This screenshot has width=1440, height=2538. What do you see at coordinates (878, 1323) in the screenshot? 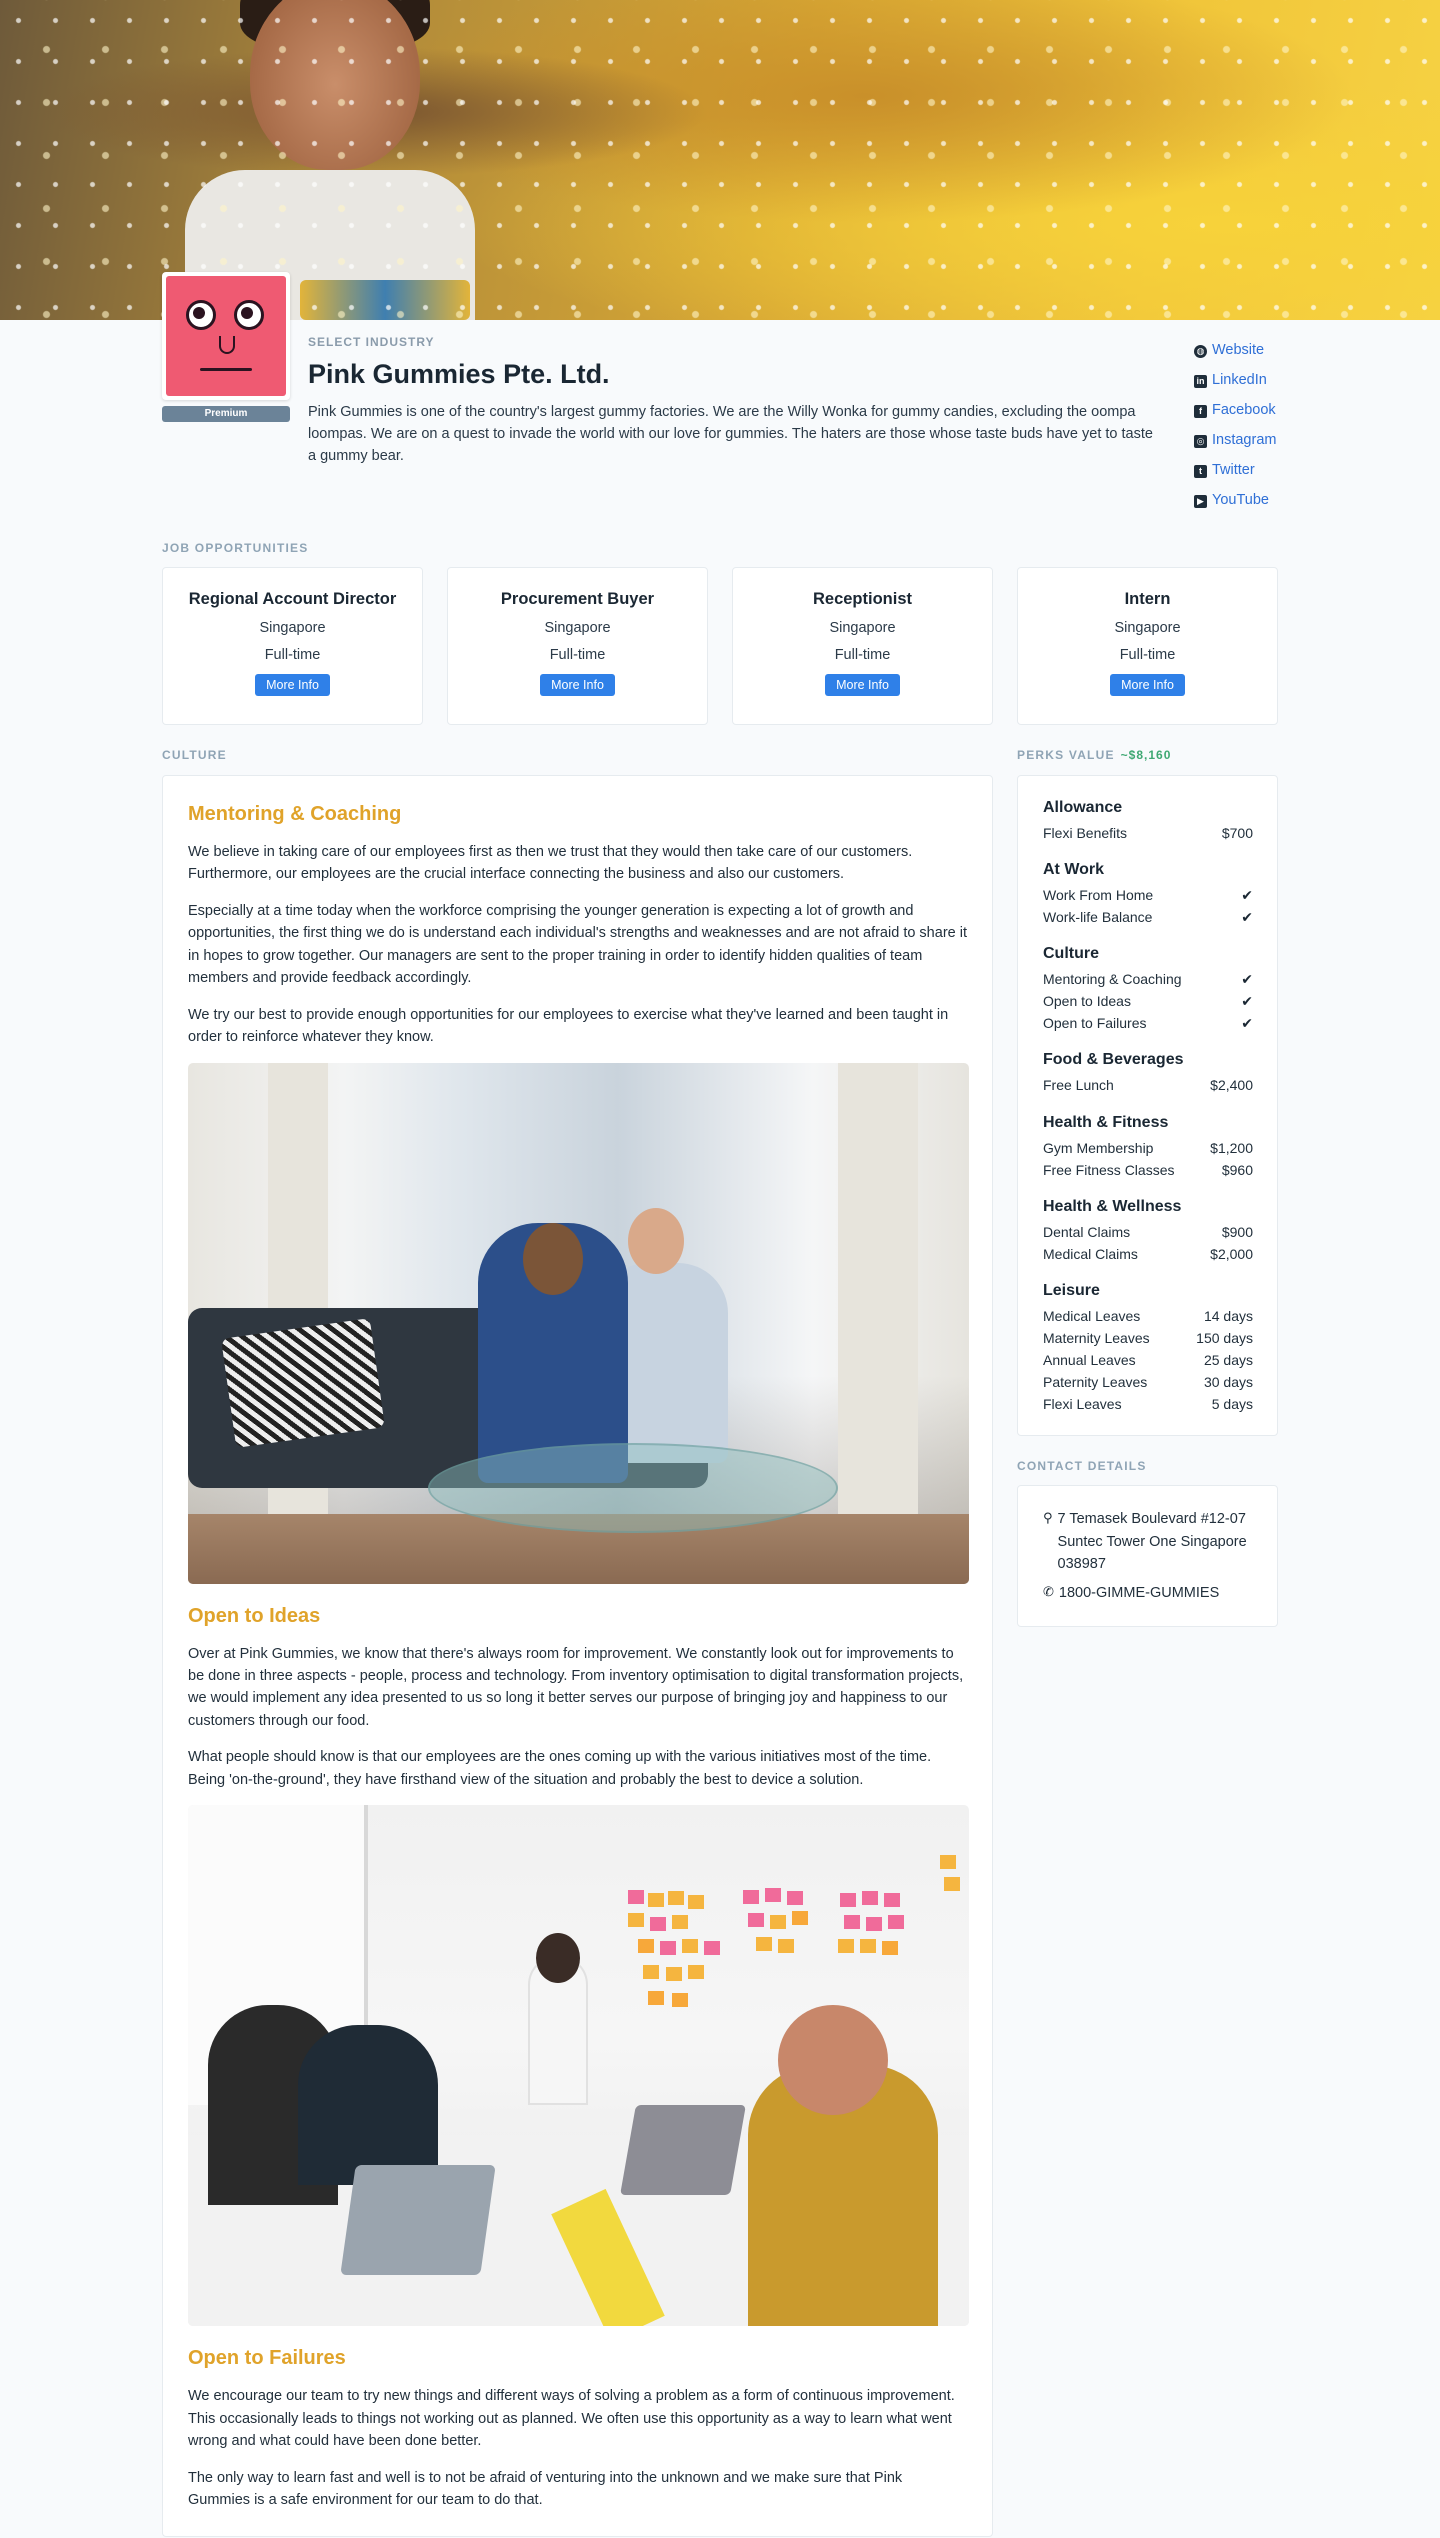
I see `curtain` at bounding box center [878, 1323].